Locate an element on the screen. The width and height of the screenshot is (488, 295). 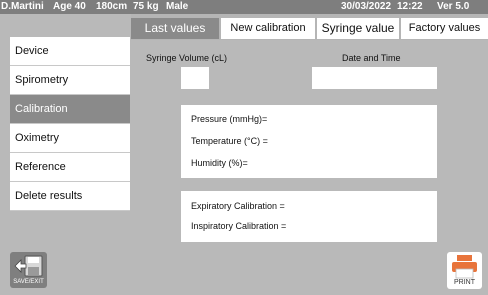
sidebar-item-delete-results: Delete results is located at coordinates (70, 196).